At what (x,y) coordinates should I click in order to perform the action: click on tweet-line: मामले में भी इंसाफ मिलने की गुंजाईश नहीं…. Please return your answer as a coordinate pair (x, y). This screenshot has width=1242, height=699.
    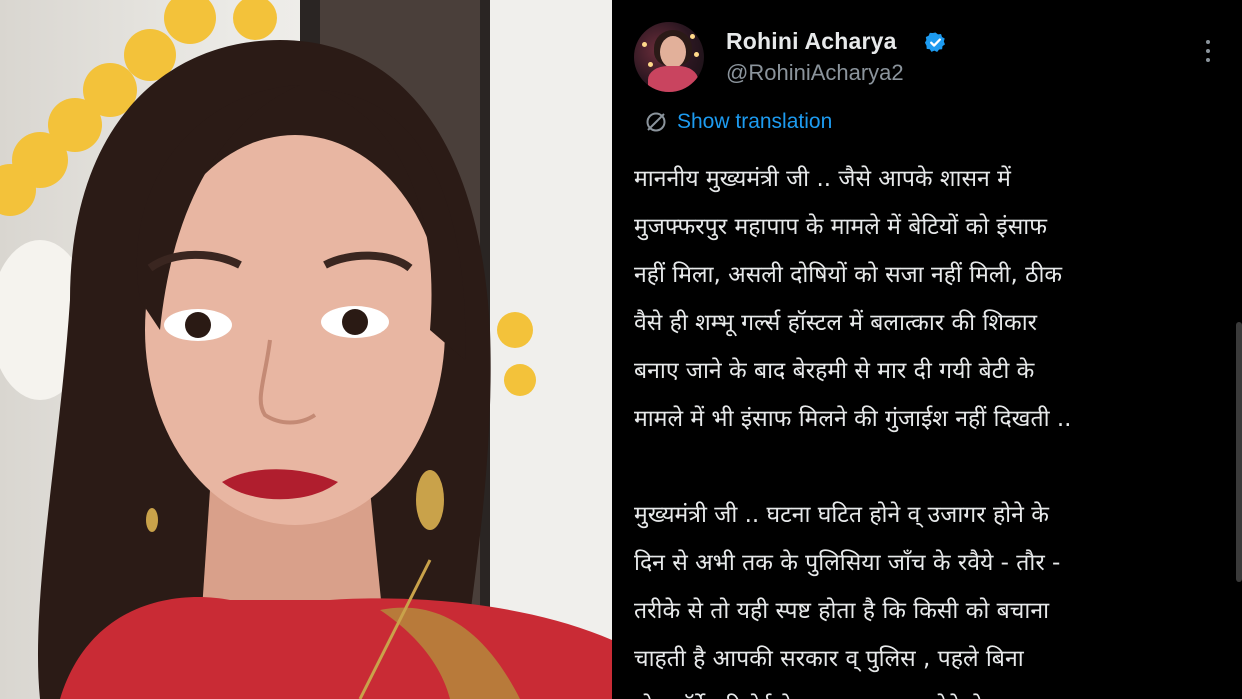
    Looking at the image, I should click on (853, 419).